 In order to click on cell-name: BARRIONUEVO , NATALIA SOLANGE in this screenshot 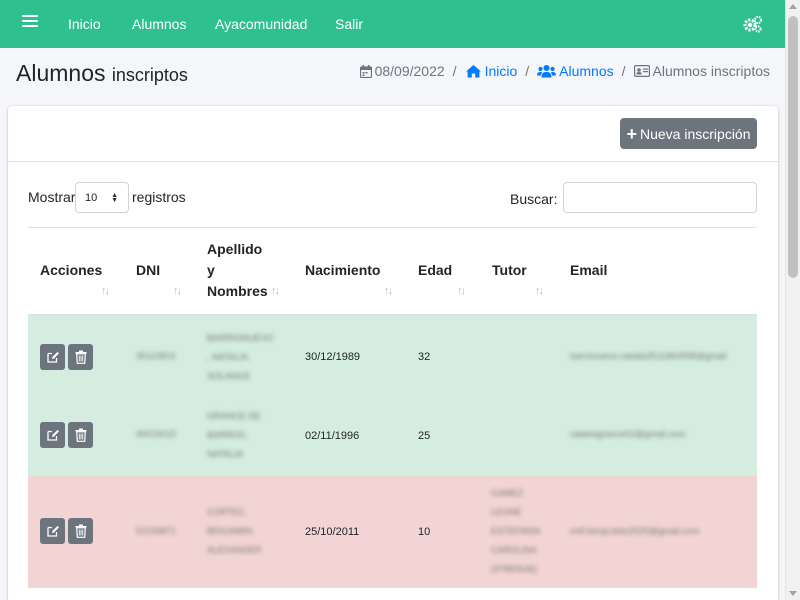, I will do `click(247, 357)`.